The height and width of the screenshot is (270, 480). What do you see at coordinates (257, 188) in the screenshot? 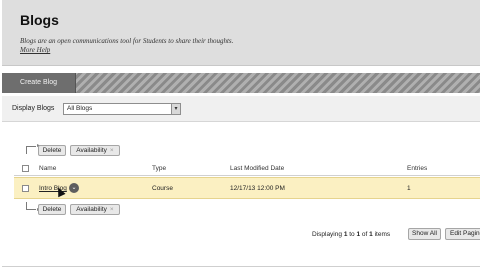
I see `blog-modified-date: 12/17/13 12:00 PM` at bounding box center [257, 188].